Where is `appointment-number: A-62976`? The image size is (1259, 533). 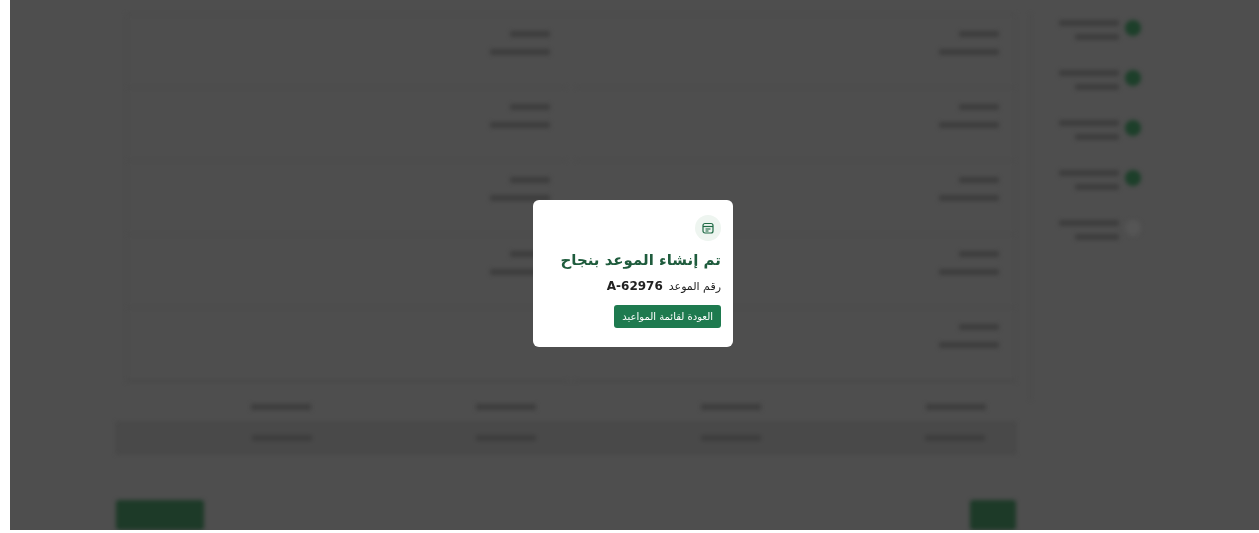
appointment-number: A-62976 is located at coordinates (634, 286).